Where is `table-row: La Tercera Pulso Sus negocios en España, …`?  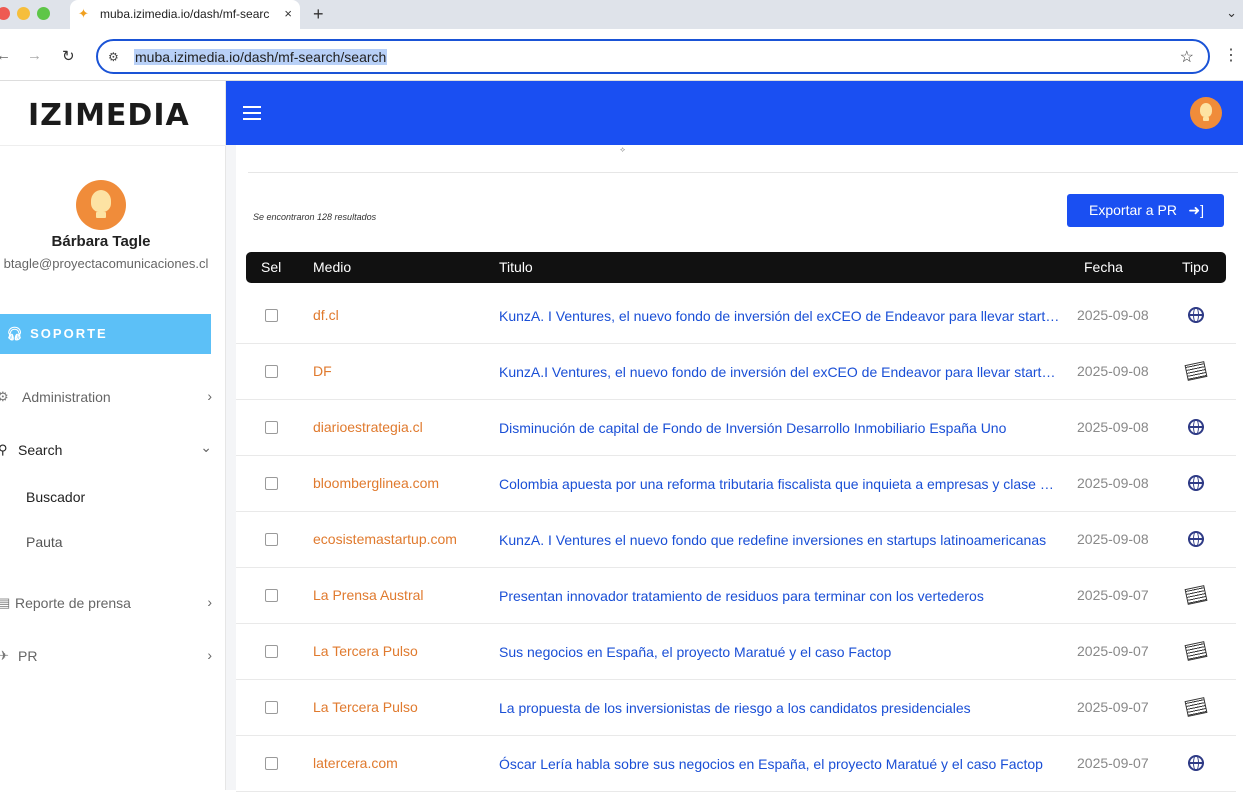 table-row: La Tercera Pulso Sus negocios en España, … is located at coordinates (736, 652).